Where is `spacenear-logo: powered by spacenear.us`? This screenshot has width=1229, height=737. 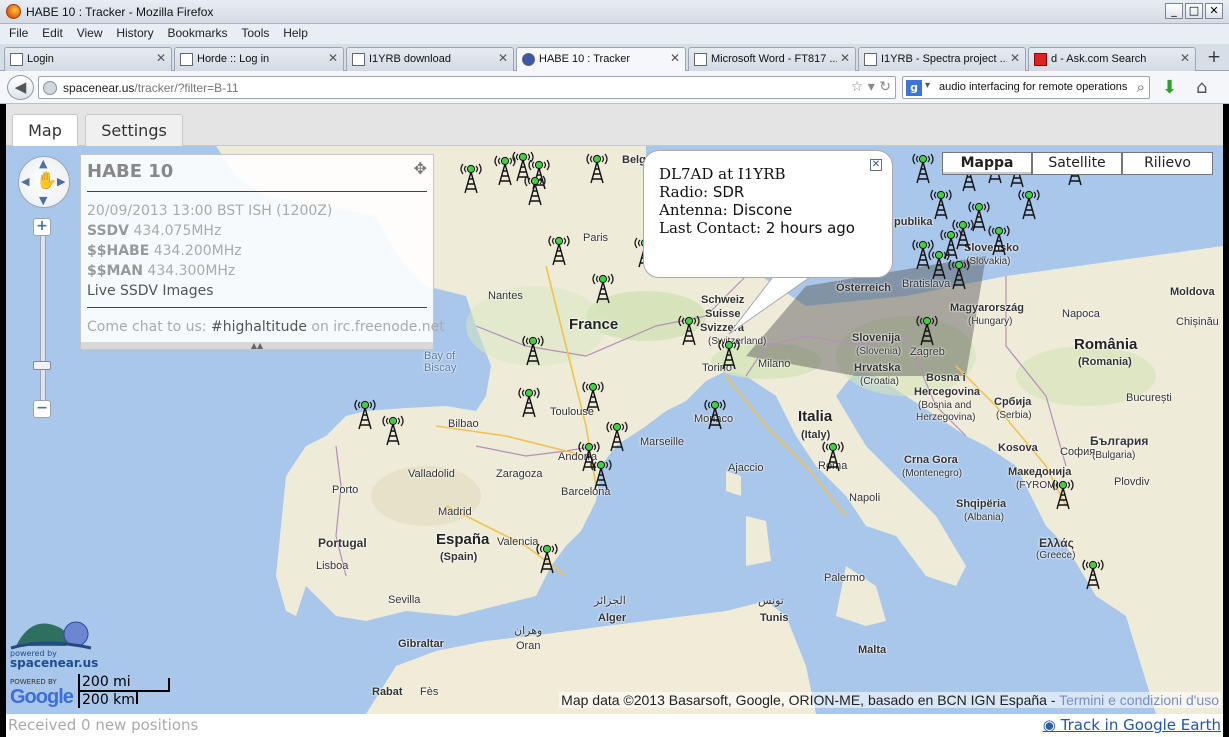 spacenear-logo: powered by spacenear.us is located at coordinates (52, 646).